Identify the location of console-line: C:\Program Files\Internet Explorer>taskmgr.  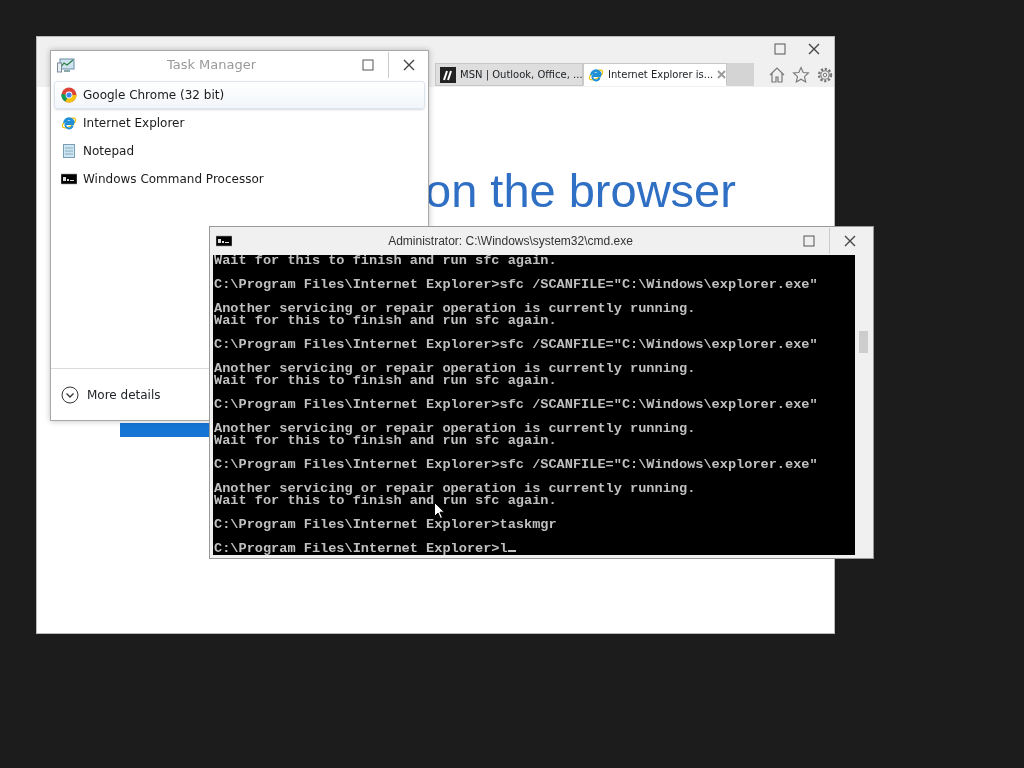
(386, 525).